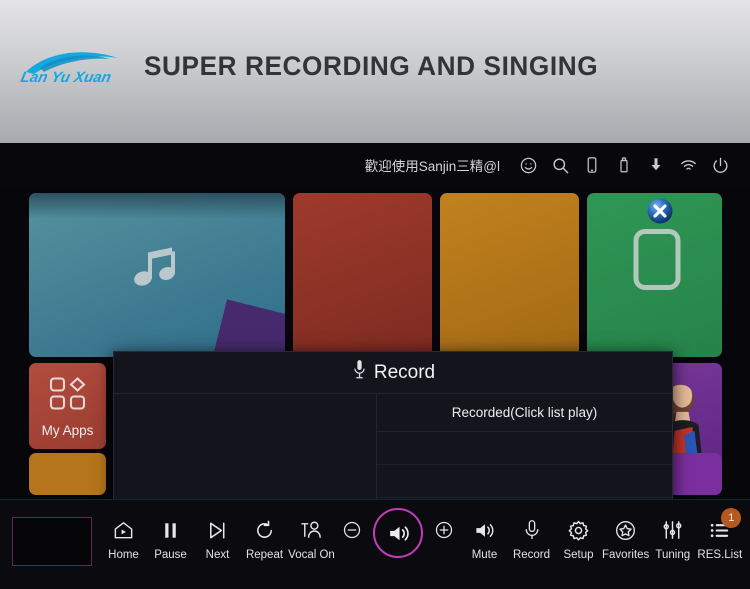 The height and width of the screenshot is (589, 750). What do you see at coordinates (52, 541) in the screenshot?
I see `video-thumbnail` at bounding box center [52, 541].